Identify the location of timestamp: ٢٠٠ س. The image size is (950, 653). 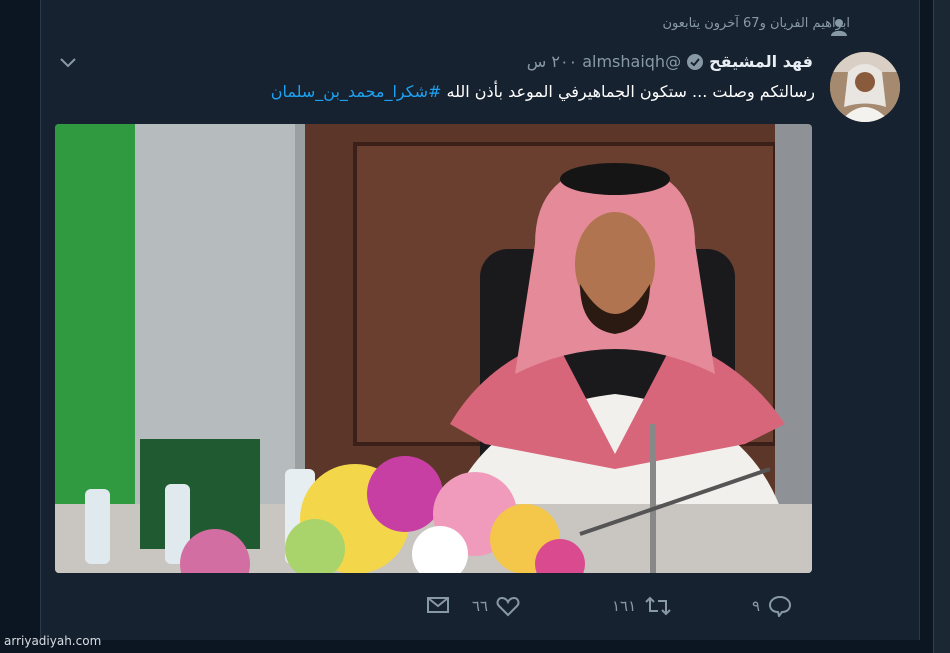
(552, 61).